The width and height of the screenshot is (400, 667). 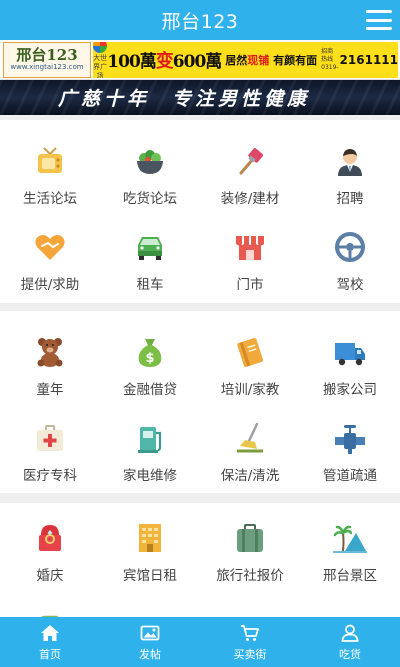 I want to click on nav-label: 发帖, so click(x=150, y=654).